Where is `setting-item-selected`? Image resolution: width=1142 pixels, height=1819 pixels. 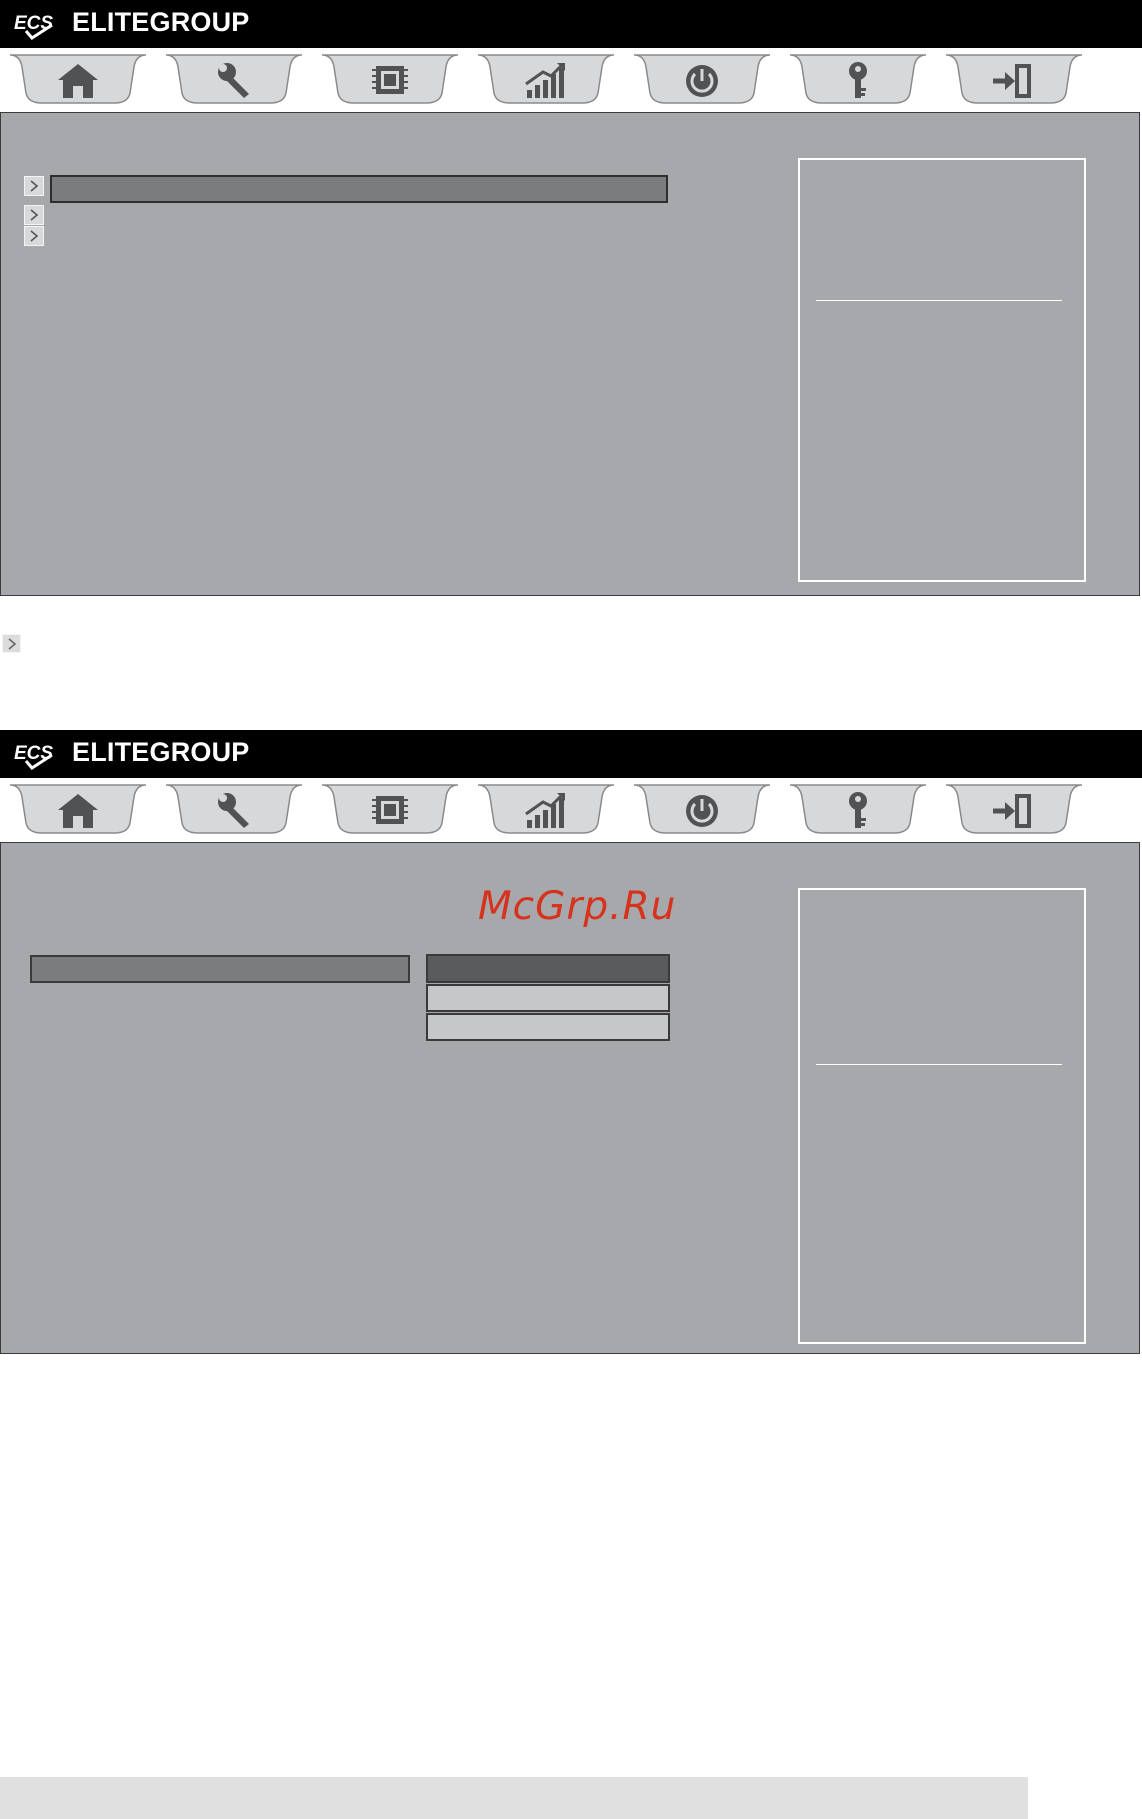
setting-item-selected is located at coordinates (220, 969).